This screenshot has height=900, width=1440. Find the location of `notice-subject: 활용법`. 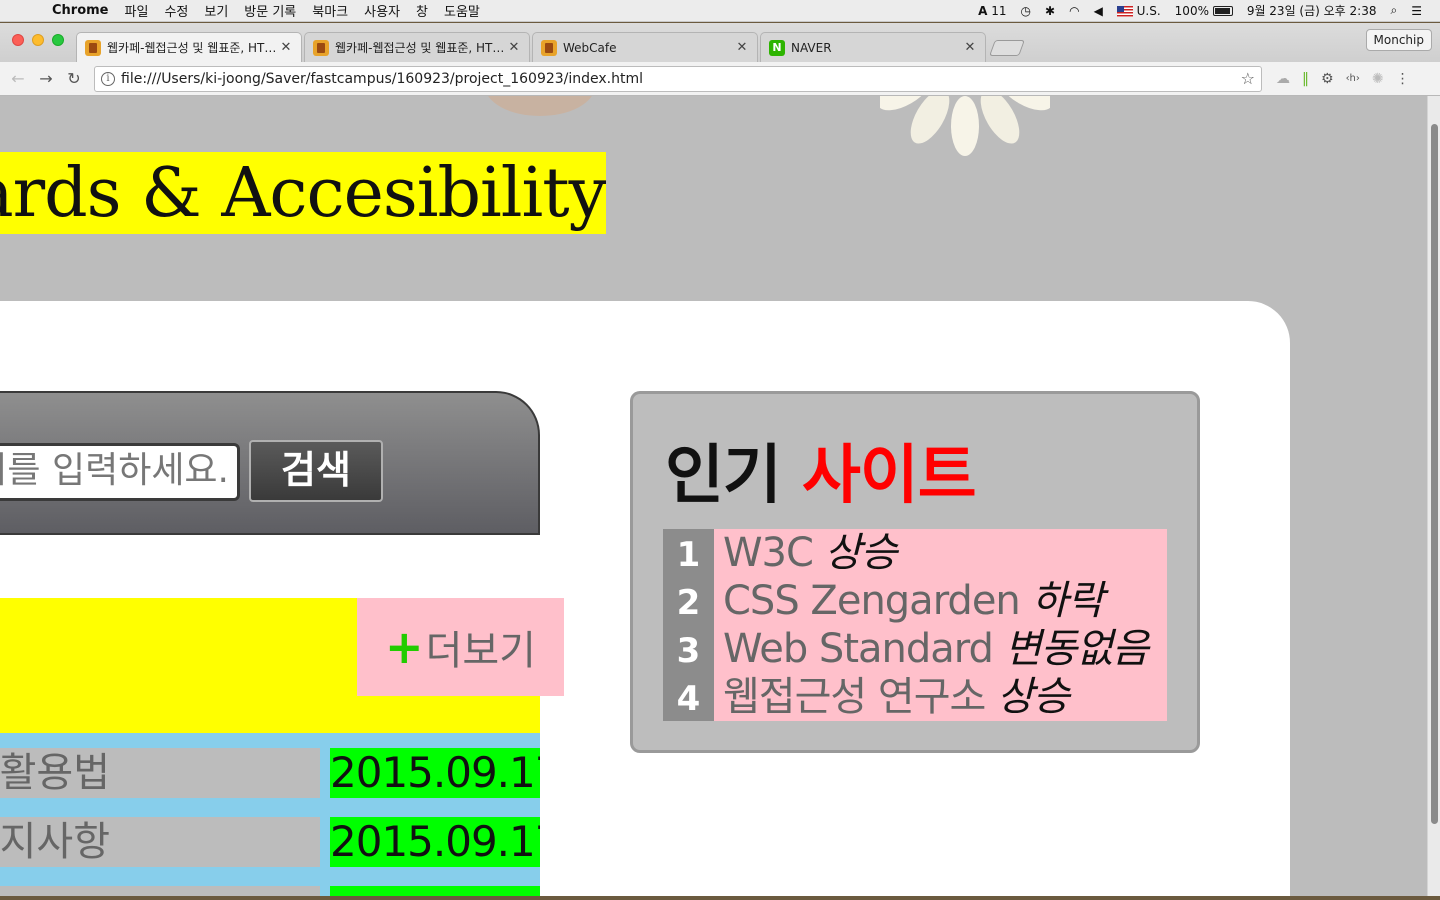

notice-subject: 활용법 is located at coordinates (160, 773).